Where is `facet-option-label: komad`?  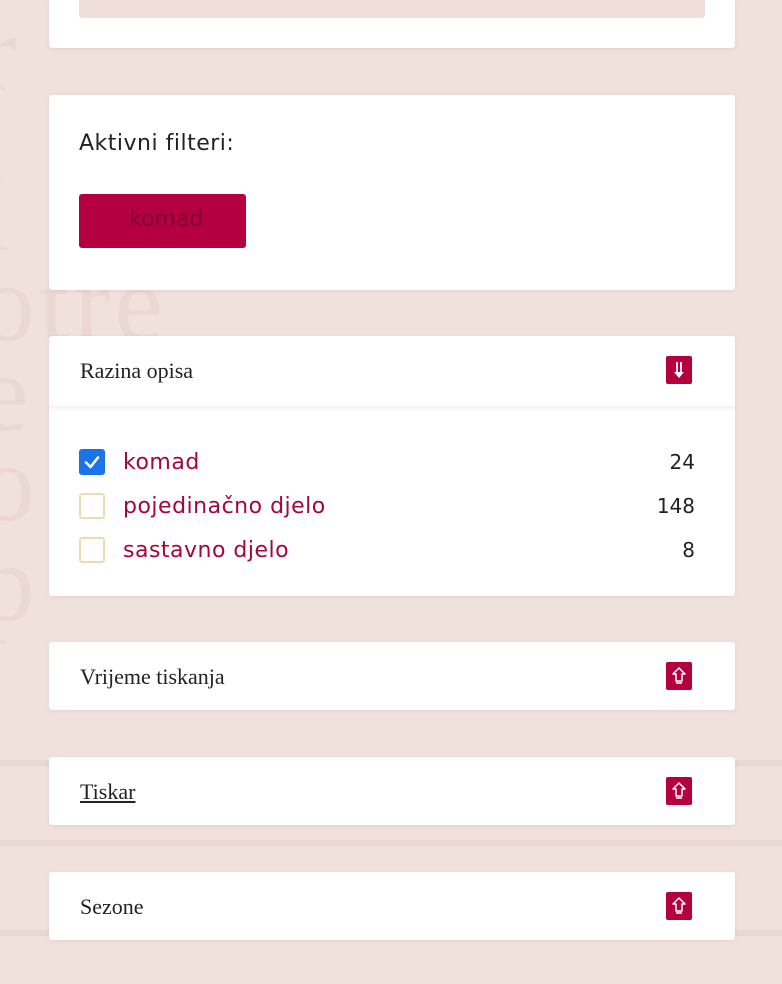 facet-option-label: komad is located at coordinates (161, 462).